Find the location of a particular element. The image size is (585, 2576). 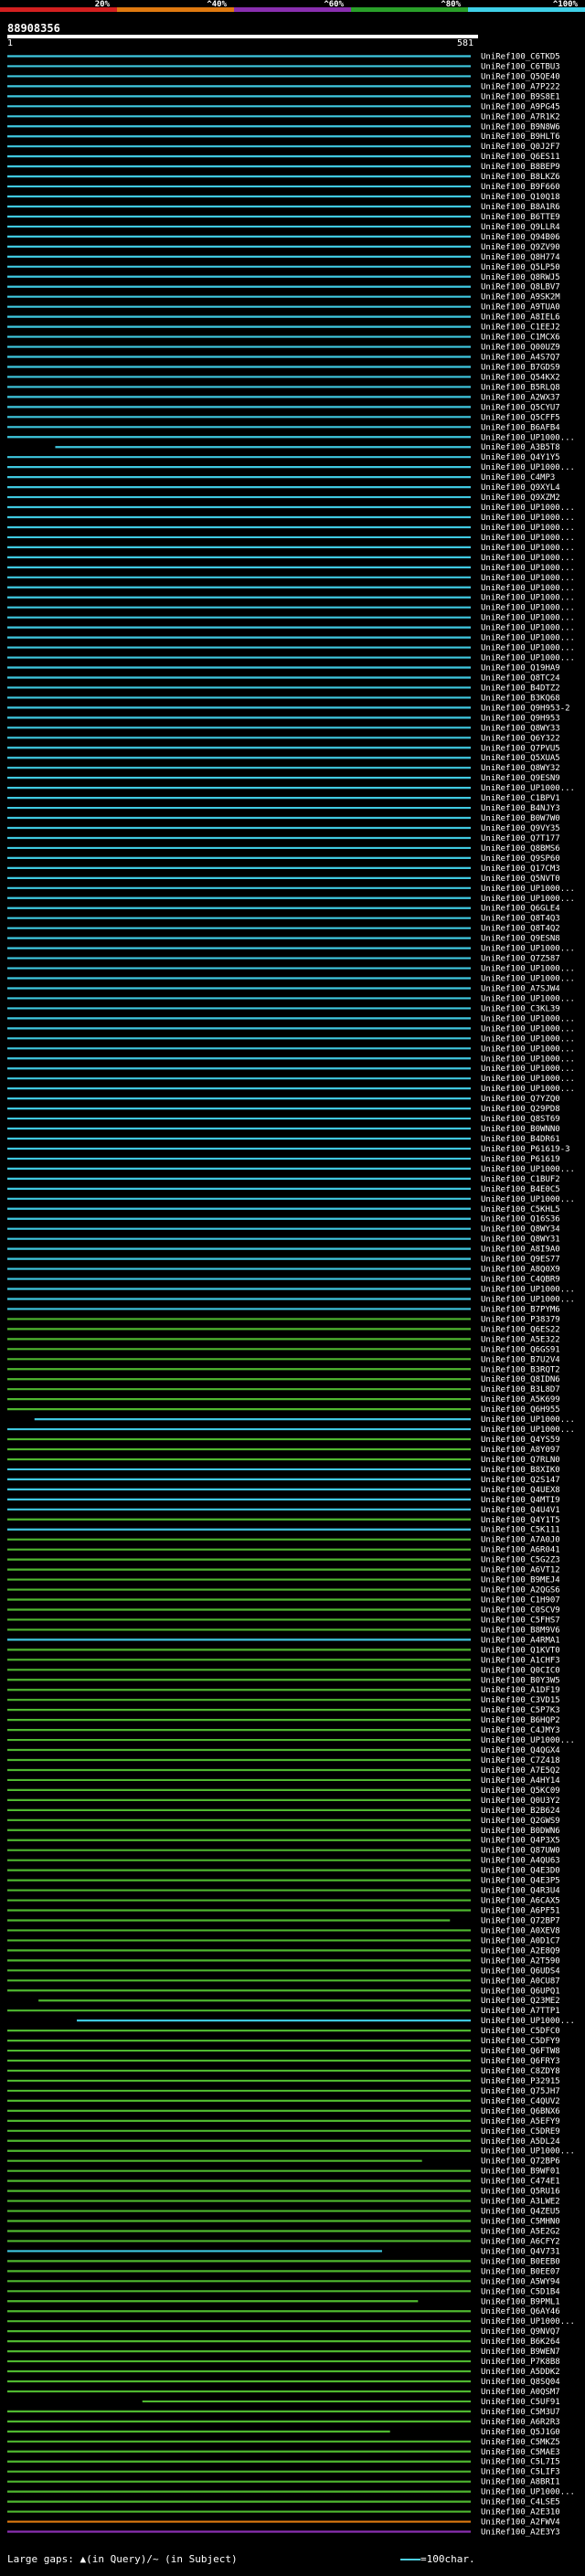

hit-label: UniRef100_B0WNN0 is located at coordinates (520, 1129).